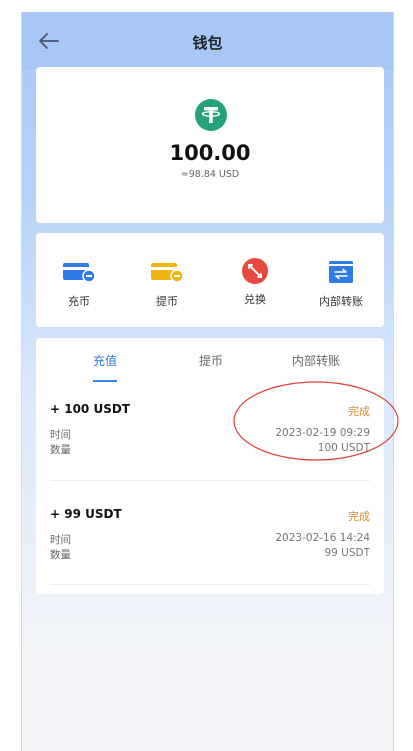 The height and width of the screenshot is (751, 413). I want to click on actions-card: 充币 提币 兑换 内部转账, so click(210, 280).